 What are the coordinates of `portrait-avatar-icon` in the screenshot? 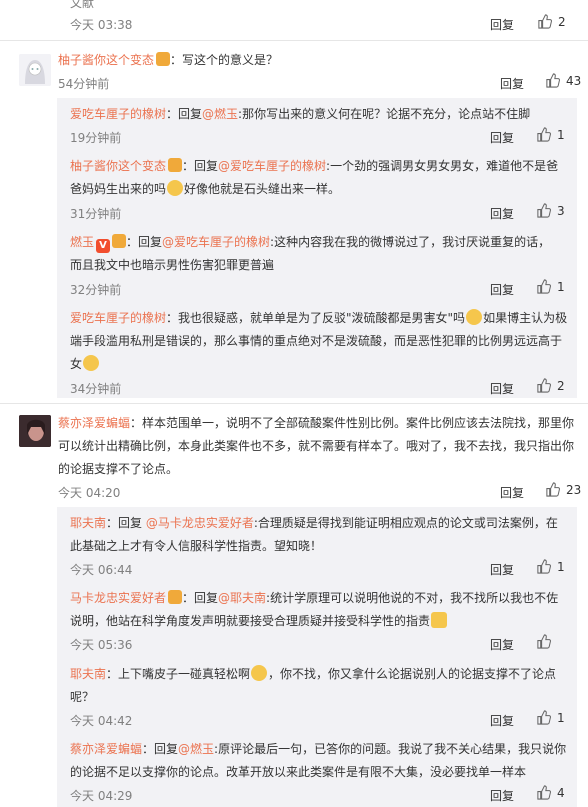 It's located at (35, 431).